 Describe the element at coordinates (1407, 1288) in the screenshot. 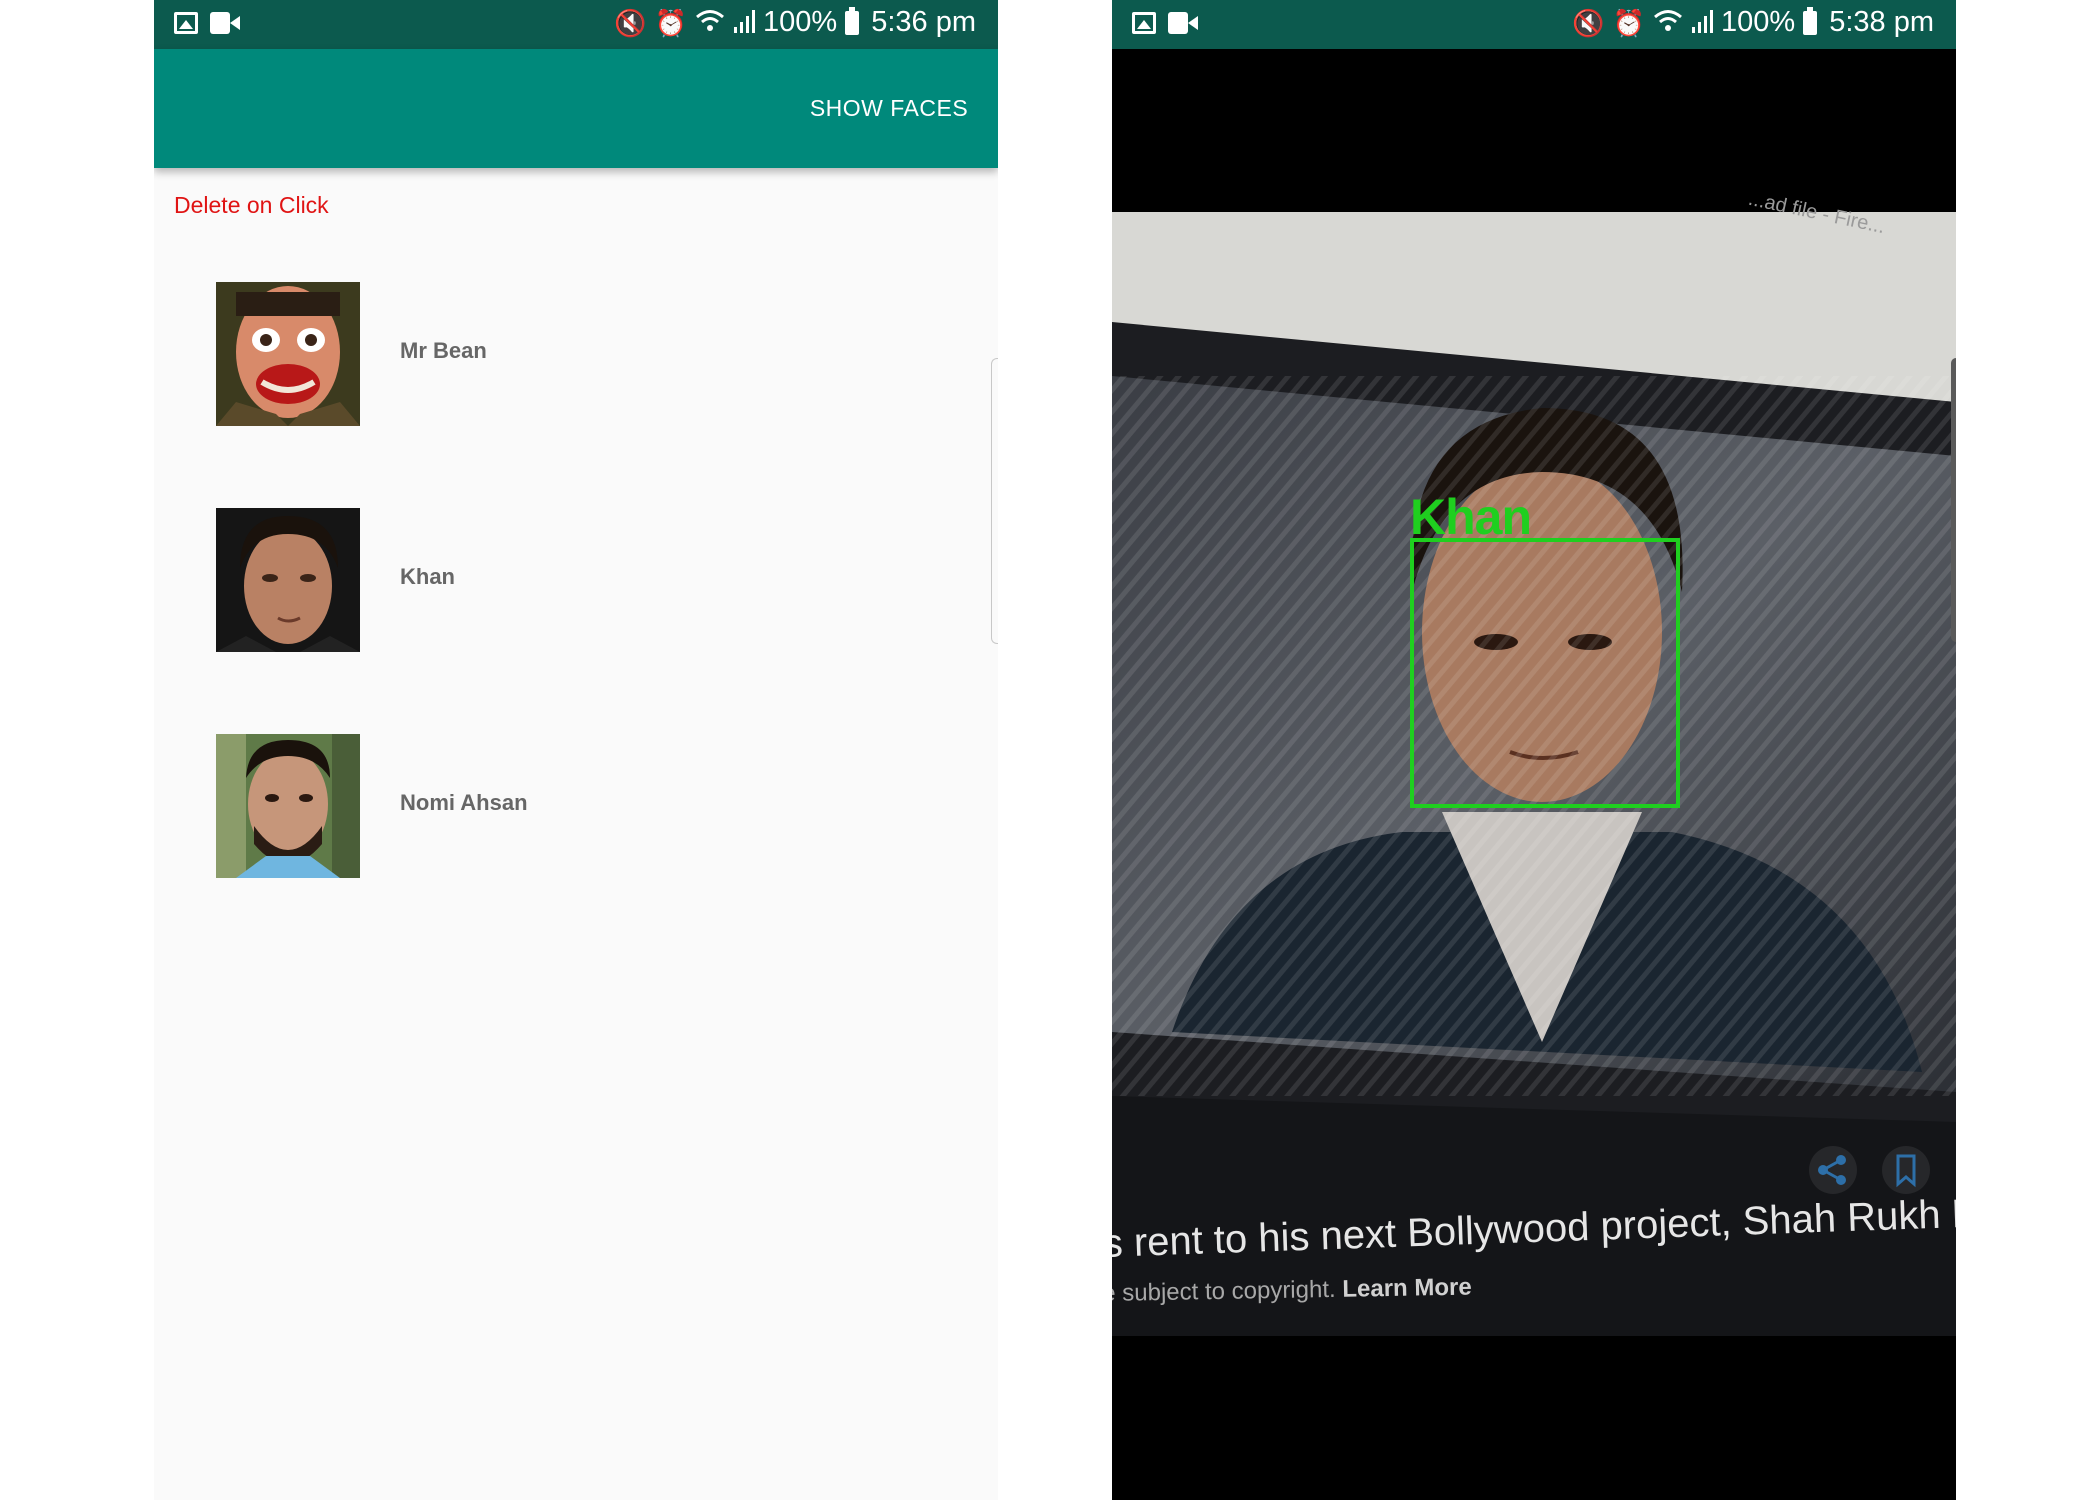

I see `learn-more-link: Learn More` at that location.